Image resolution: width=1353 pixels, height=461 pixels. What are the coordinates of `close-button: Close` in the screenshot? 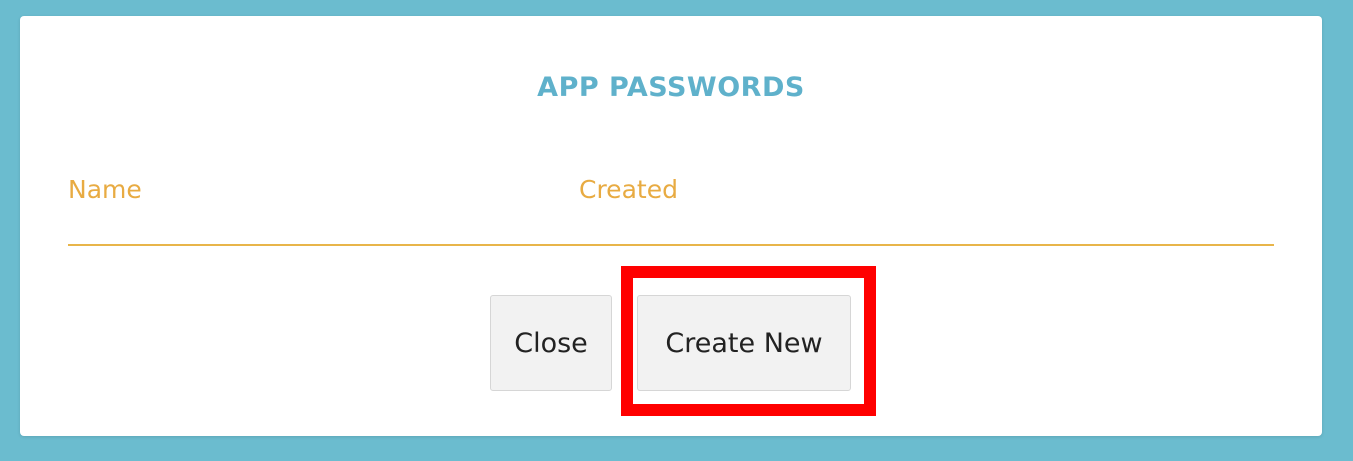 It's located at (551, 343).